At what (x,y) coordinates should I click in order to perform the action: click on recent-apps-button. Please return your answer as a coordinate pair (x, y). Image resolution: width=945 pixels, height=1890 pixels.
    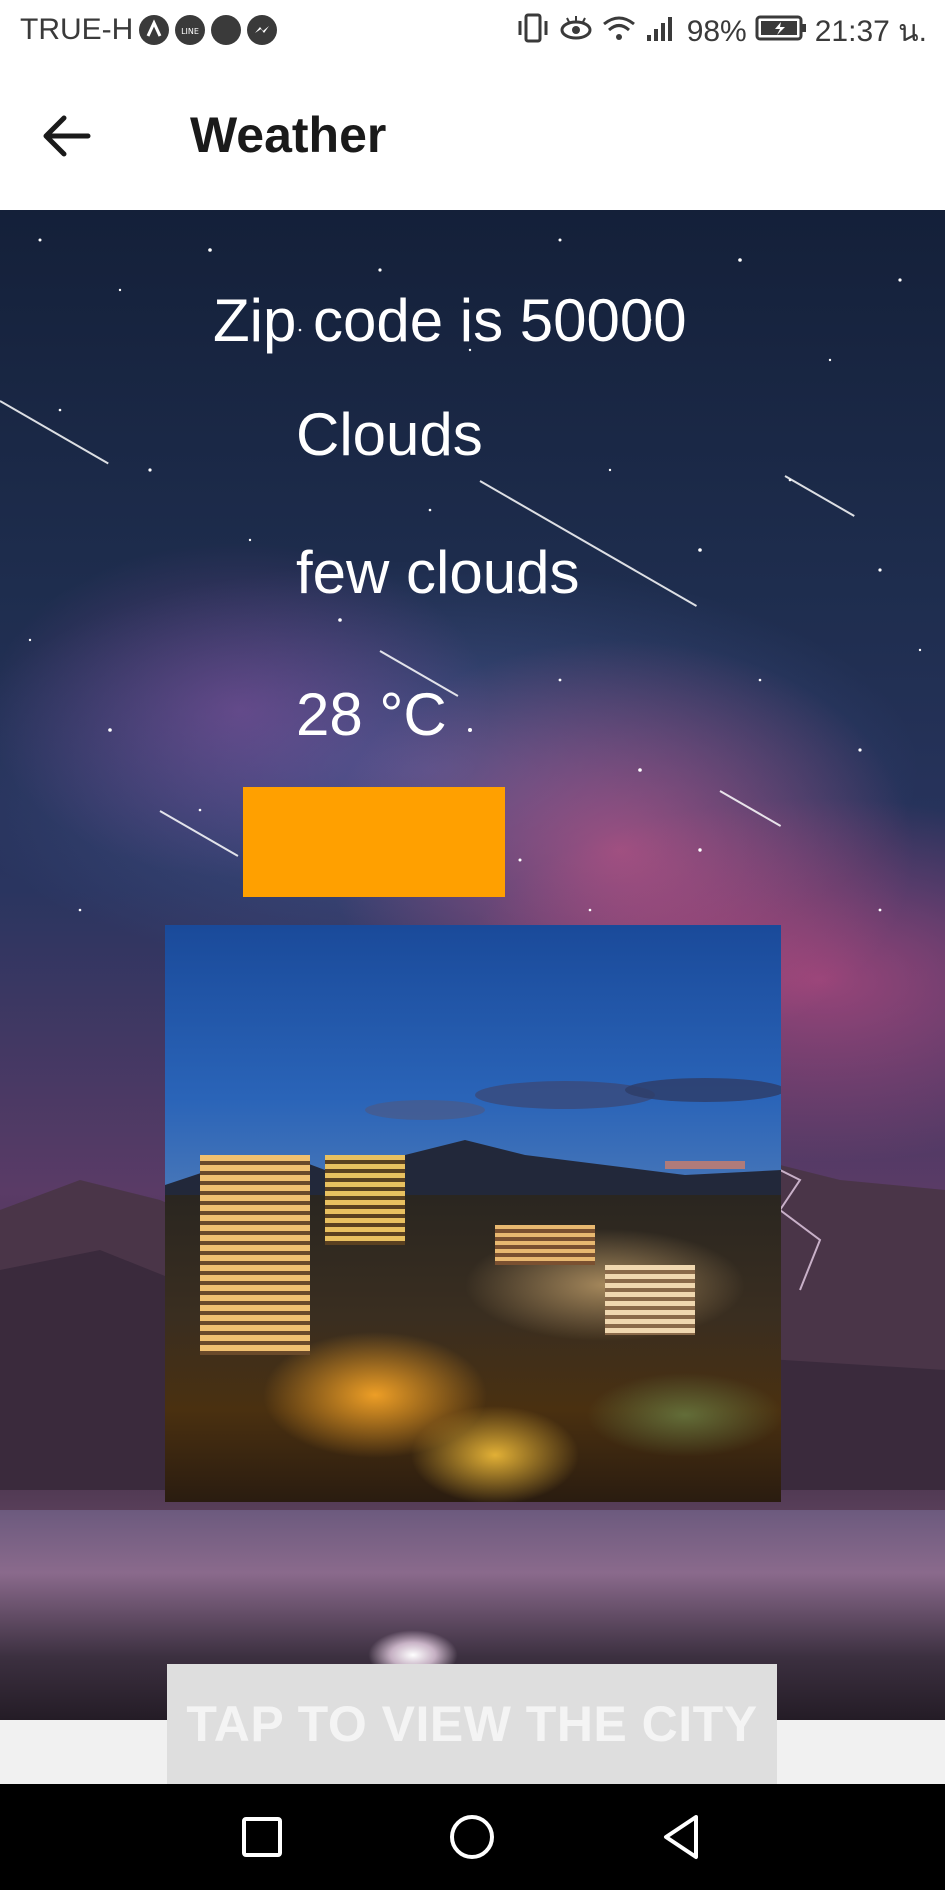
    Looking at the image, I should click on (262, 1837).